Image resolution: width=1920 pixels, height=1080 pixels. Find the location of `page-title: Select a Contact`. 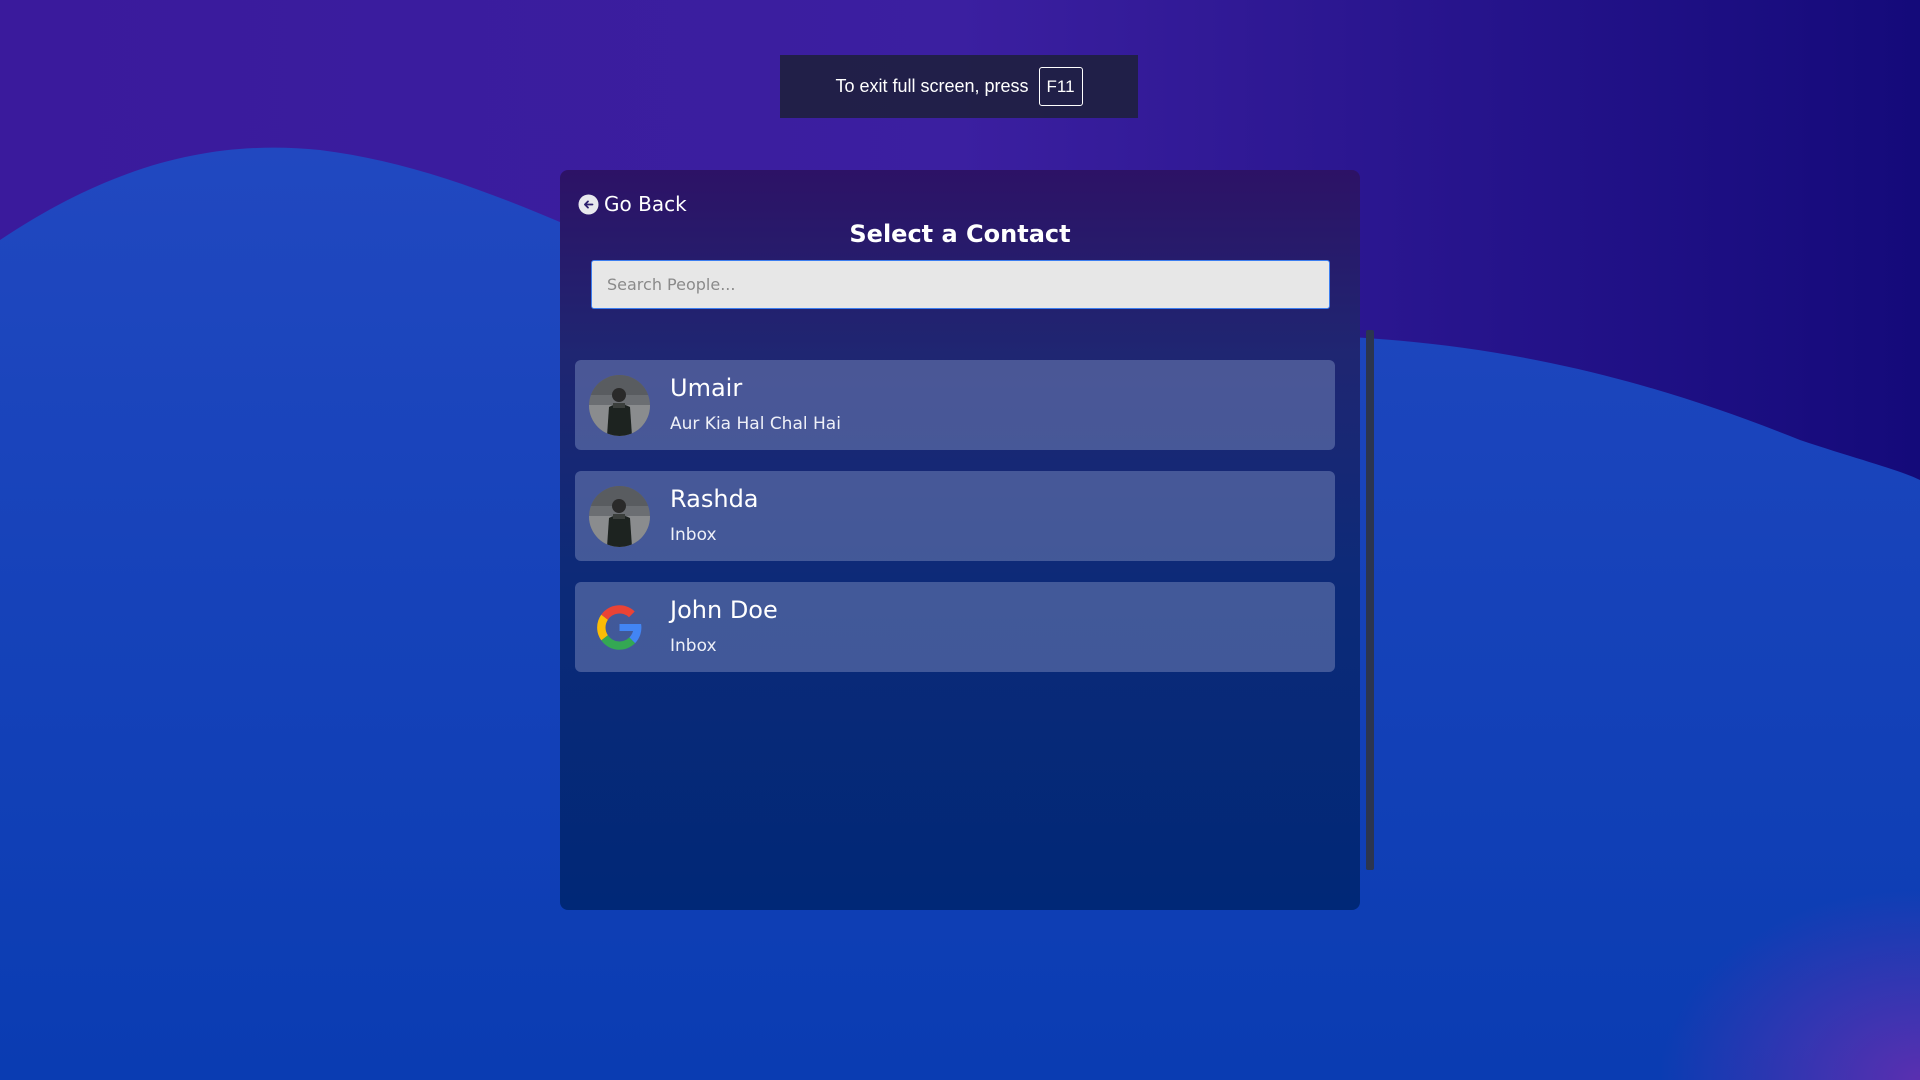

page-title: Select a Contact is located at coordinates (960, 234).